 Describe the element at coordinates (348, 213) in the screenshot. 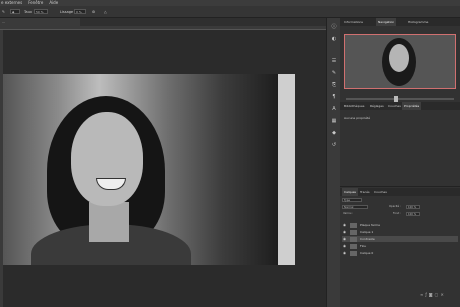

I see `lock-label: Verrou :` at that location.